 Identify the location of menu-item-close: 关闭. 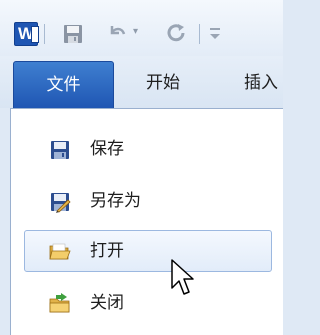
(148, 303).